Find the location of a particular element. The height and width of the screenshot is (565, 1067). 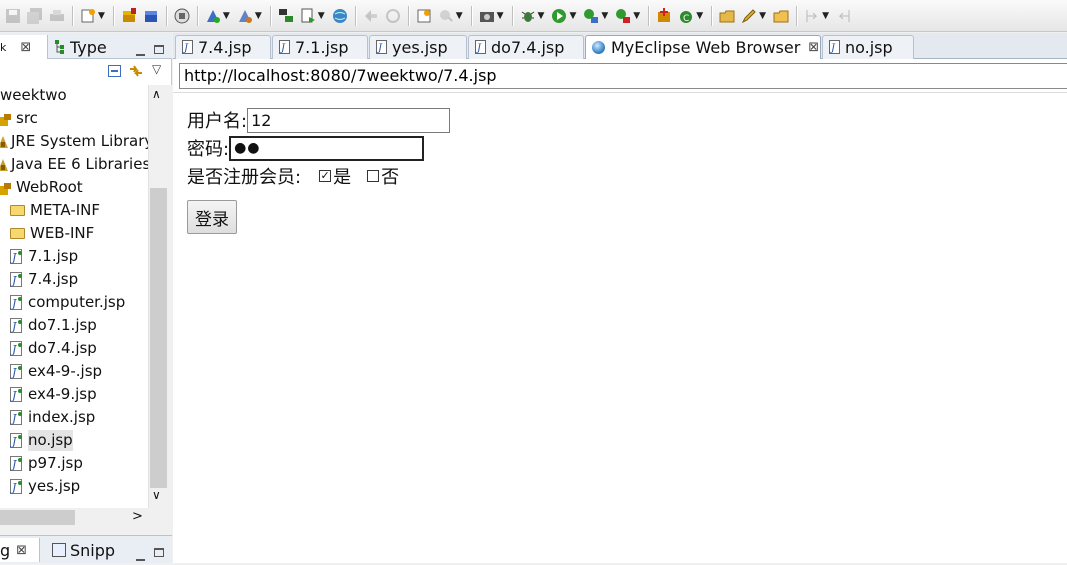

toolbar-separator is located at coordinates (197, 15).